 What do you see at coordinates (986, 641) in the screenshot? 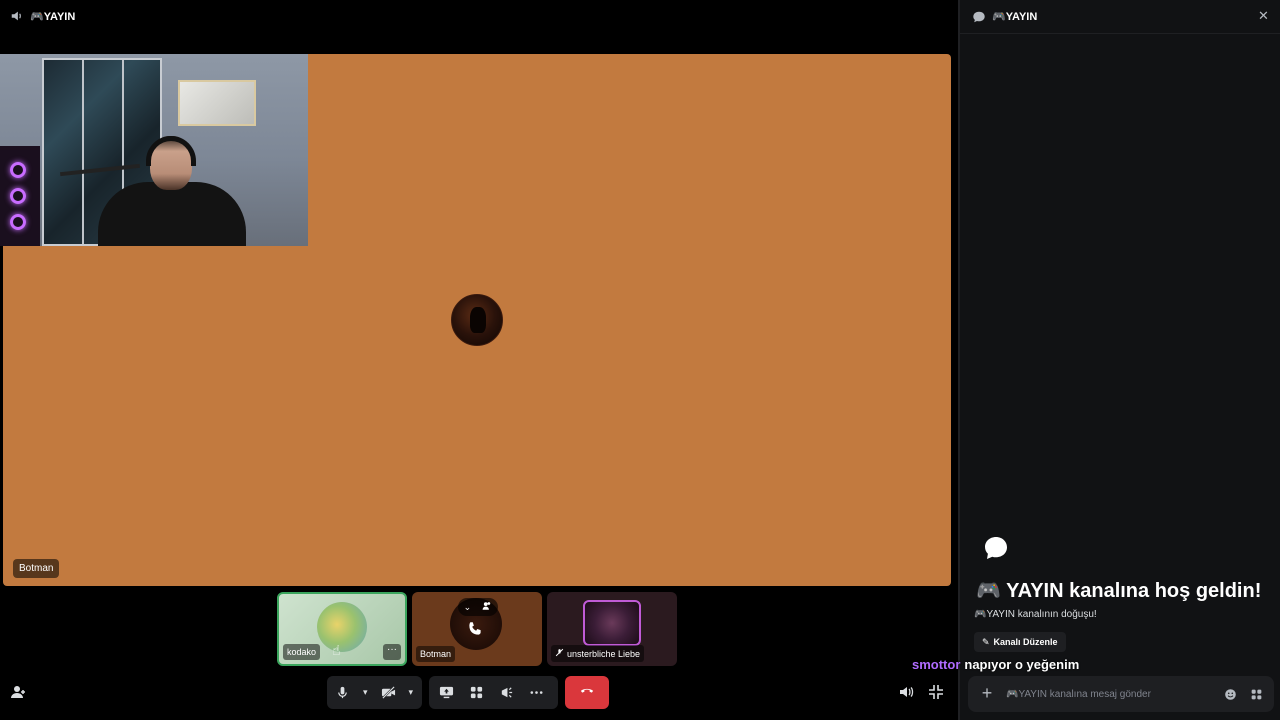
I see `pencil-icon: ✎` at bounding box center [986, 641].